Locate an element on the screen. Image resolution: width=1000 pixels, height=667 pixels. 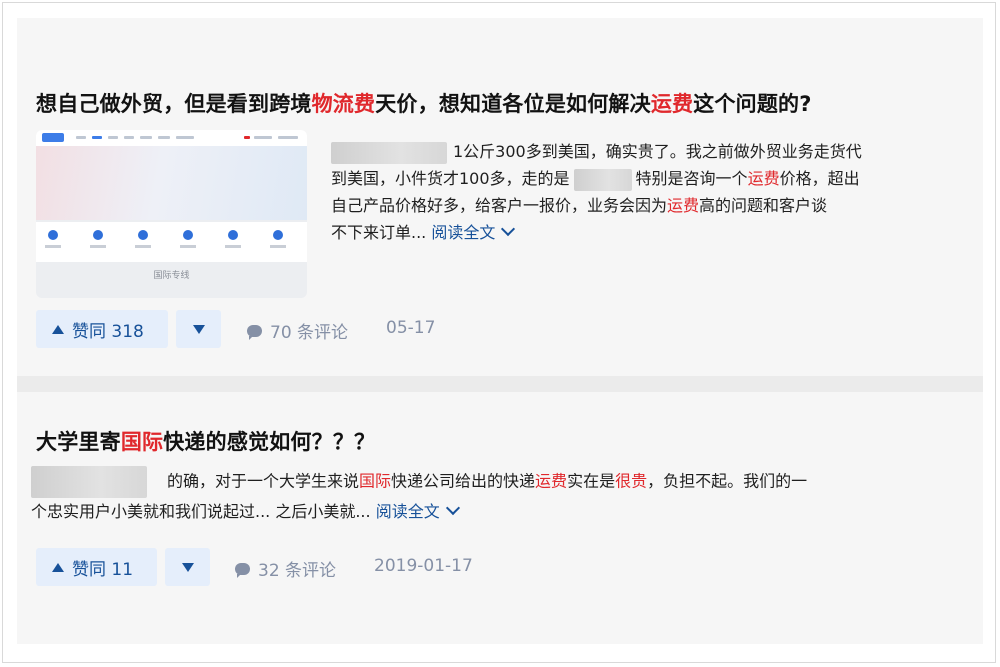
card-divider is located at coordinates (500, 384).